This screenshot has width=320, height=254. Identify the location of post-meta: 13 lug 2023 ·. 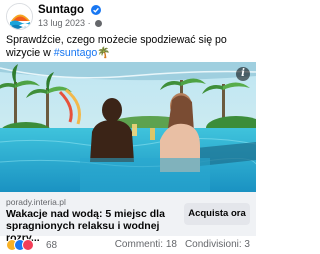
(70, 23).